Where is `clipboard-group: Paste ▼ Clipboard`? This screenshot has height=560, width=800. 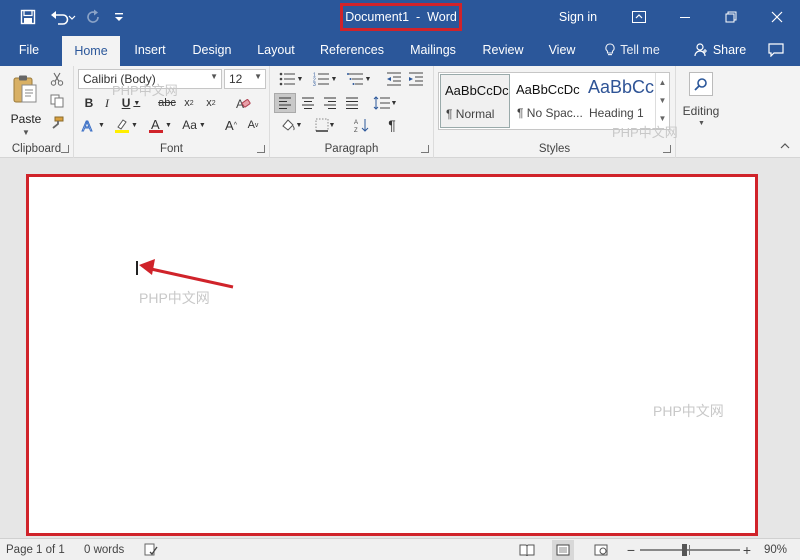 clipboard-group: Paste ▼ Clipboard is located at coordinates (37, 112).